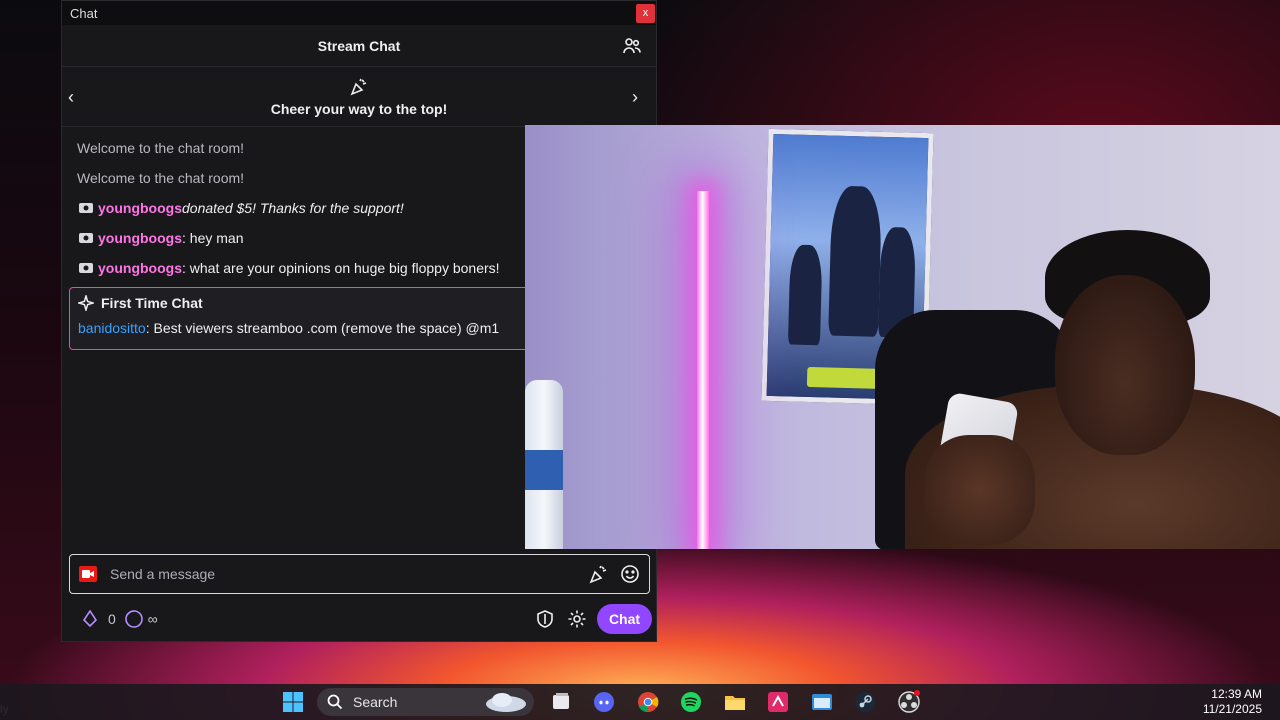  What do you see at coordinates (359, 97) in the screenshot?
I see `cheer-banner: ‹ Cheer your way to the top! ›` at bounding box center [359, 97].